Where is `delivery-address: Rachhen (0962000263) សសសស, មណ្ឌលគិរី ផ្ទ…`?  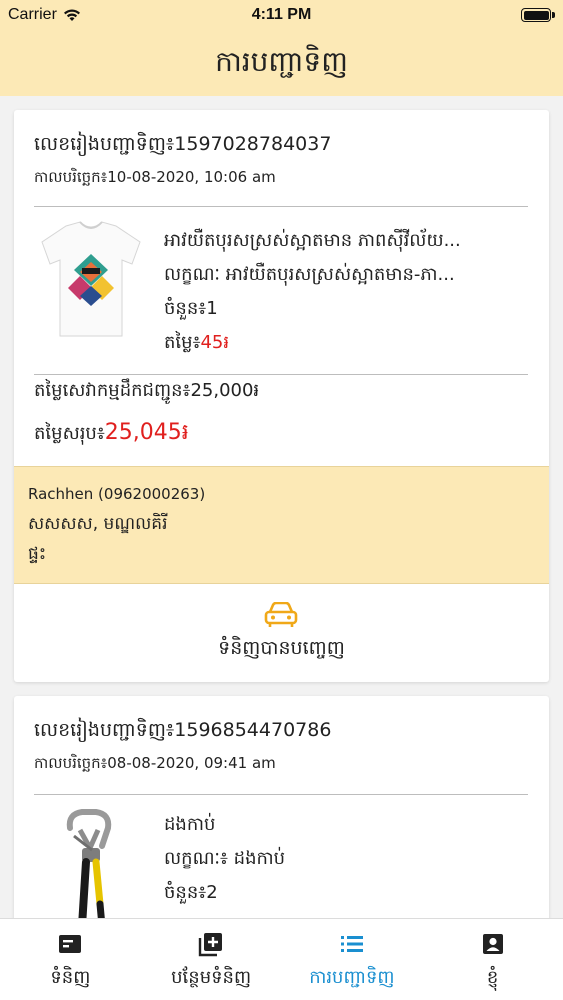
delivery-address: Rachhen (0962000263) សសសស, មណ្ឌលគិរី ផ្ទ… is located at coordinates (281, 525).